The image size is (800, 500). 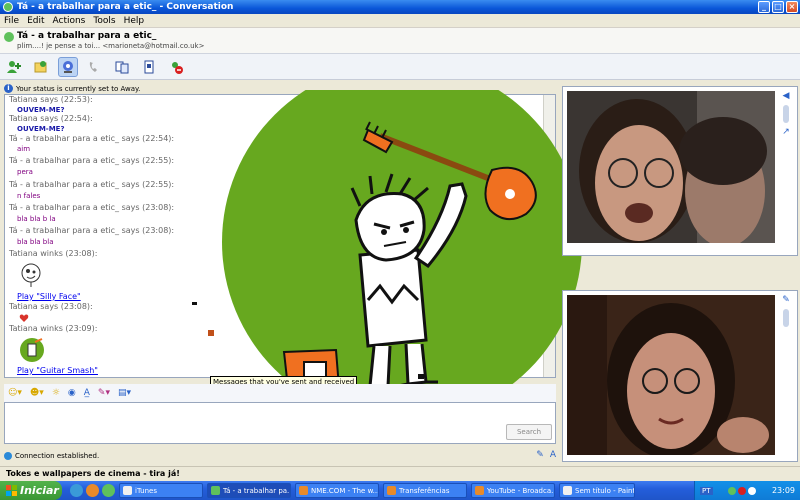 What do you see at coordinates (671, 167) in the screenshot?
I see `contact-webcam-video` at bounding box center [671, 167].